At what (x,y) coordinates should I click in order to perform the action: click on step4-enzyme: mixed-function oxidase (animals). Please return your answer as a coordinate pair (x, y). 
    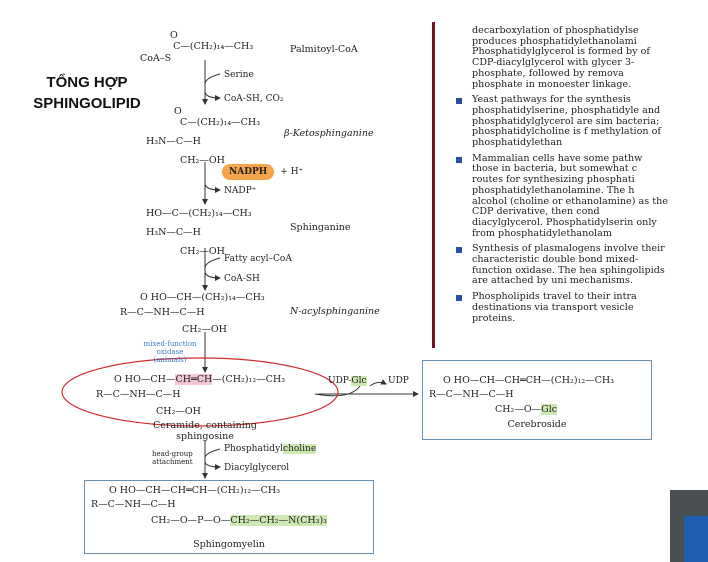
    Looking at the image, I should click on (170, 352).